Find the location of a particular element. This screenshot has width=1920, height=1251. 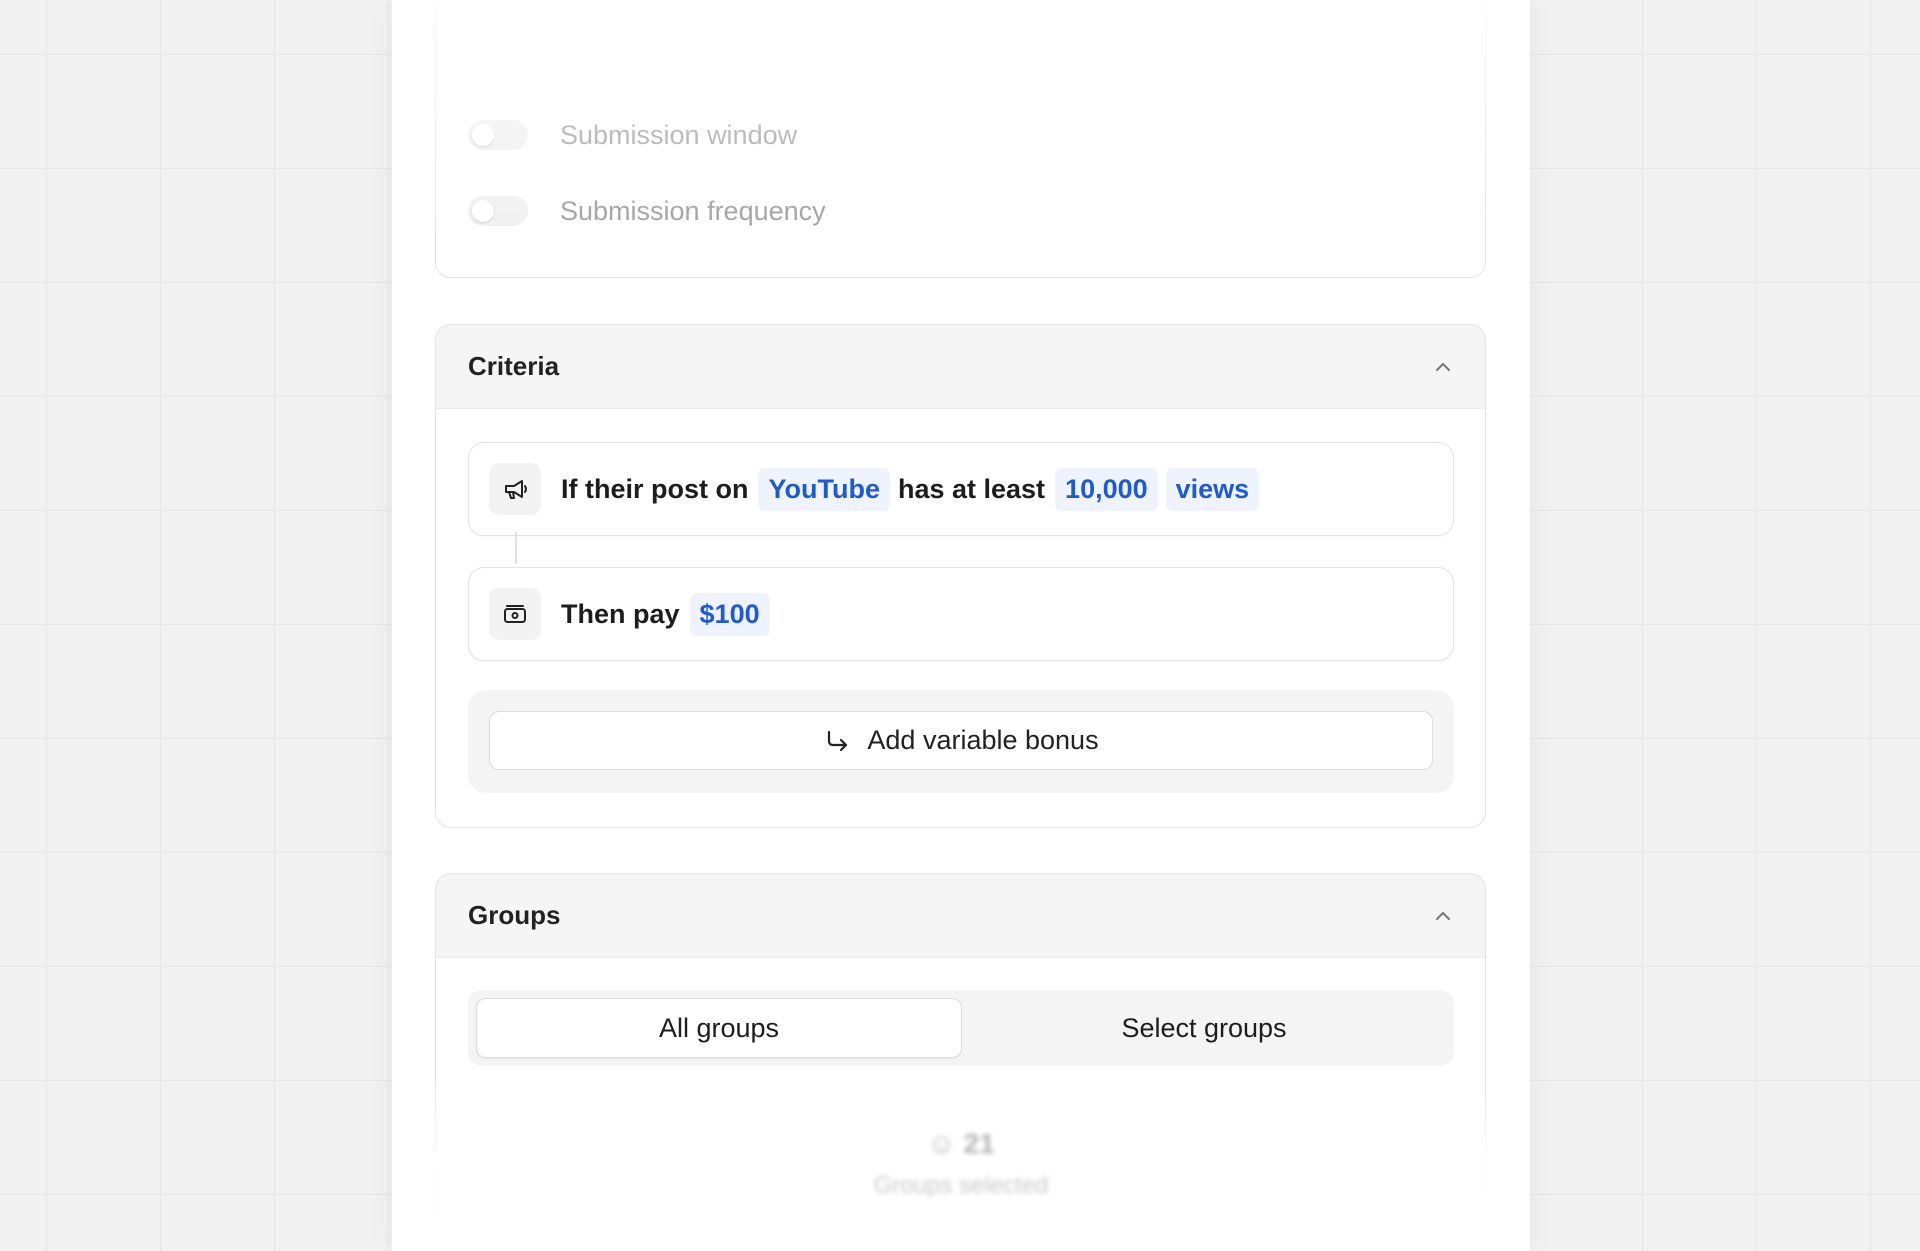

submission-frequency-toggle is located at coordinates (498, 211).